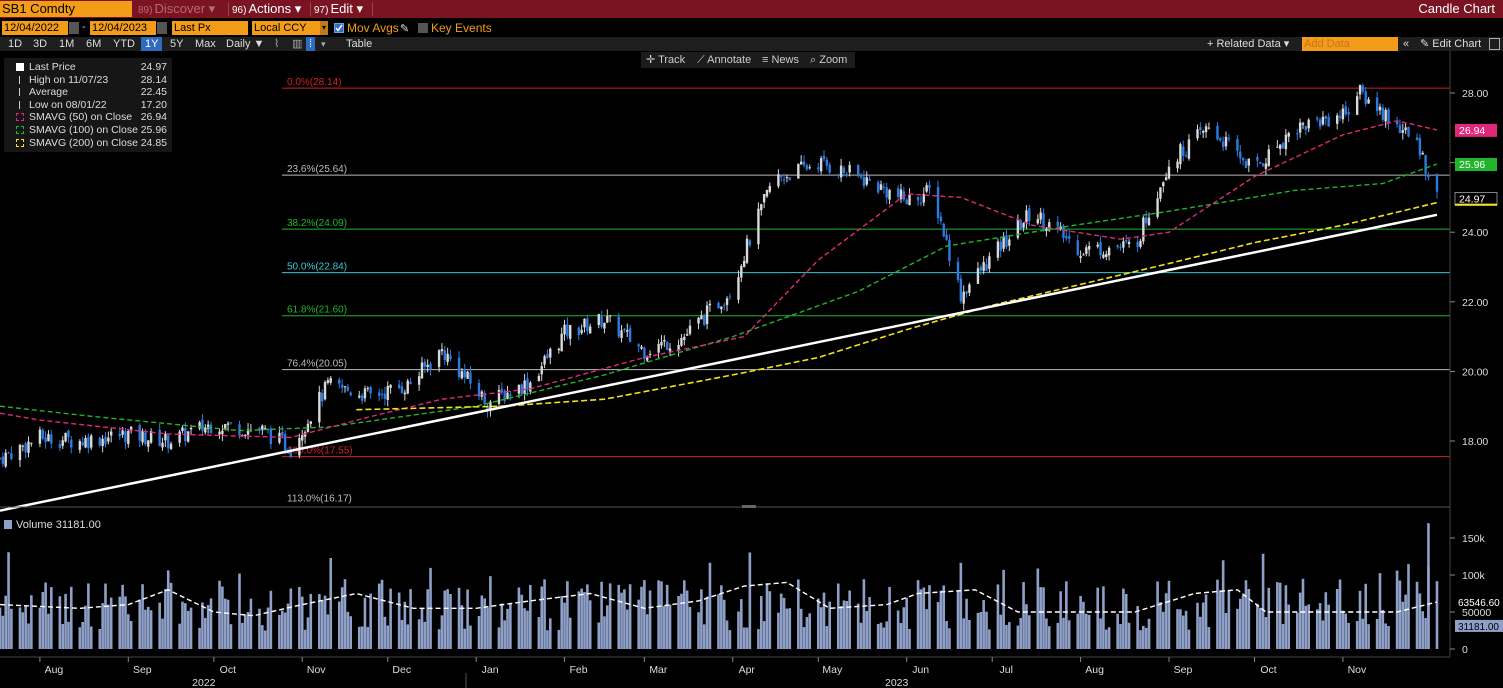 The image size is (1503, 688). What do you see at coordinates (88, 80) in the screenshot?
I see `legend-item: High on 11/07/23 28.14` at bounding box center [88, 80].